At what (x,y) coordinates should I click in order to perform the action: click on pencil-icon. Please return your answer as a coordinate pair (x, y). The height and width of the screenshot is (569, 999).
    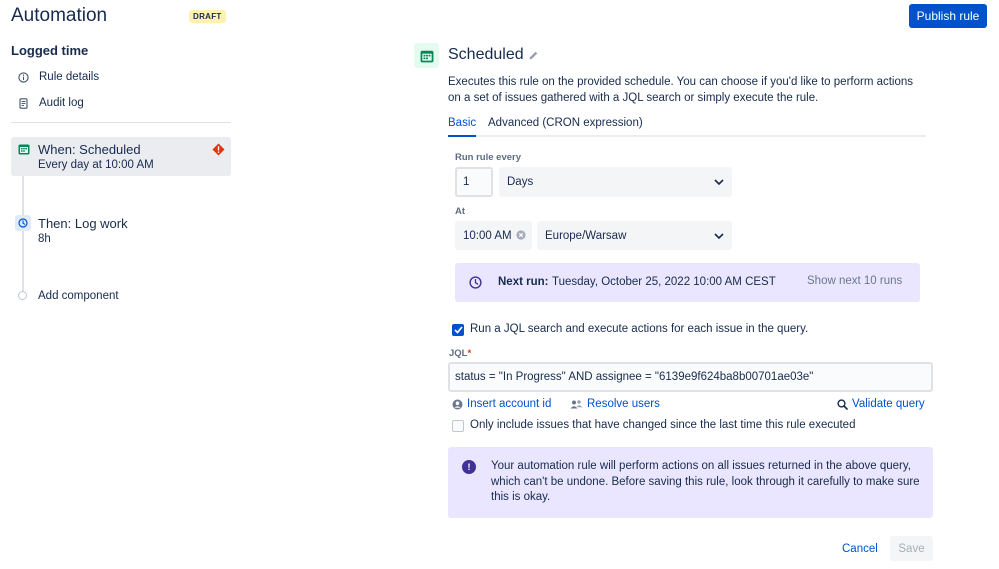
    Looking at the image, I should click on (533, 57).